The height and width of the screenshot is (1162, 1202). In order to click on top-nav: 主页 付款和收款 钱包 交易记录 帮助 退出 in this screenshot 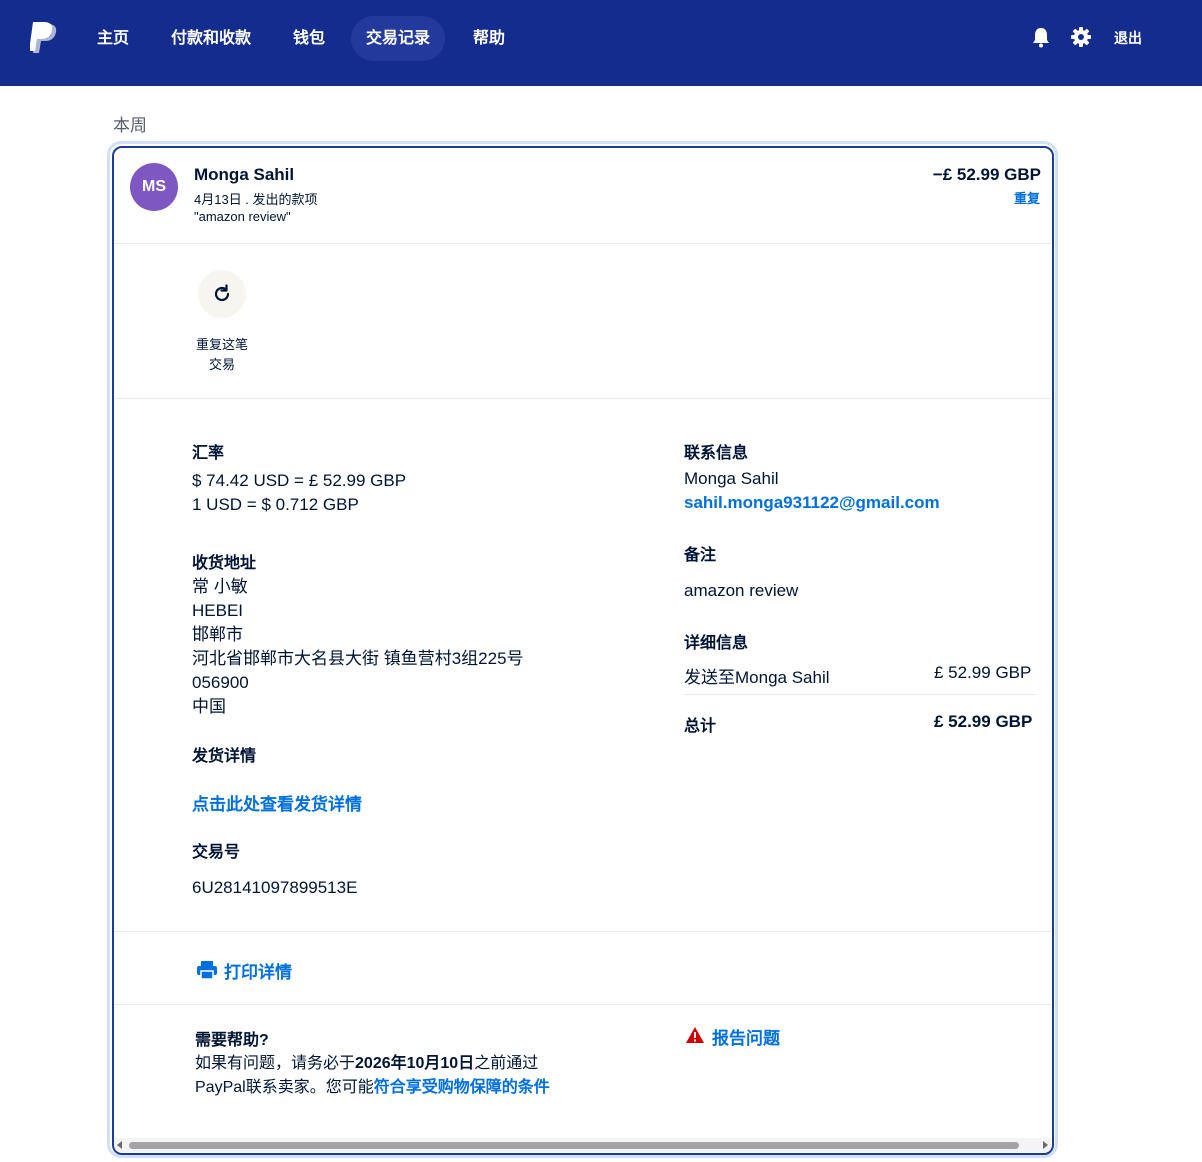, I will do `click(601, 43)`.